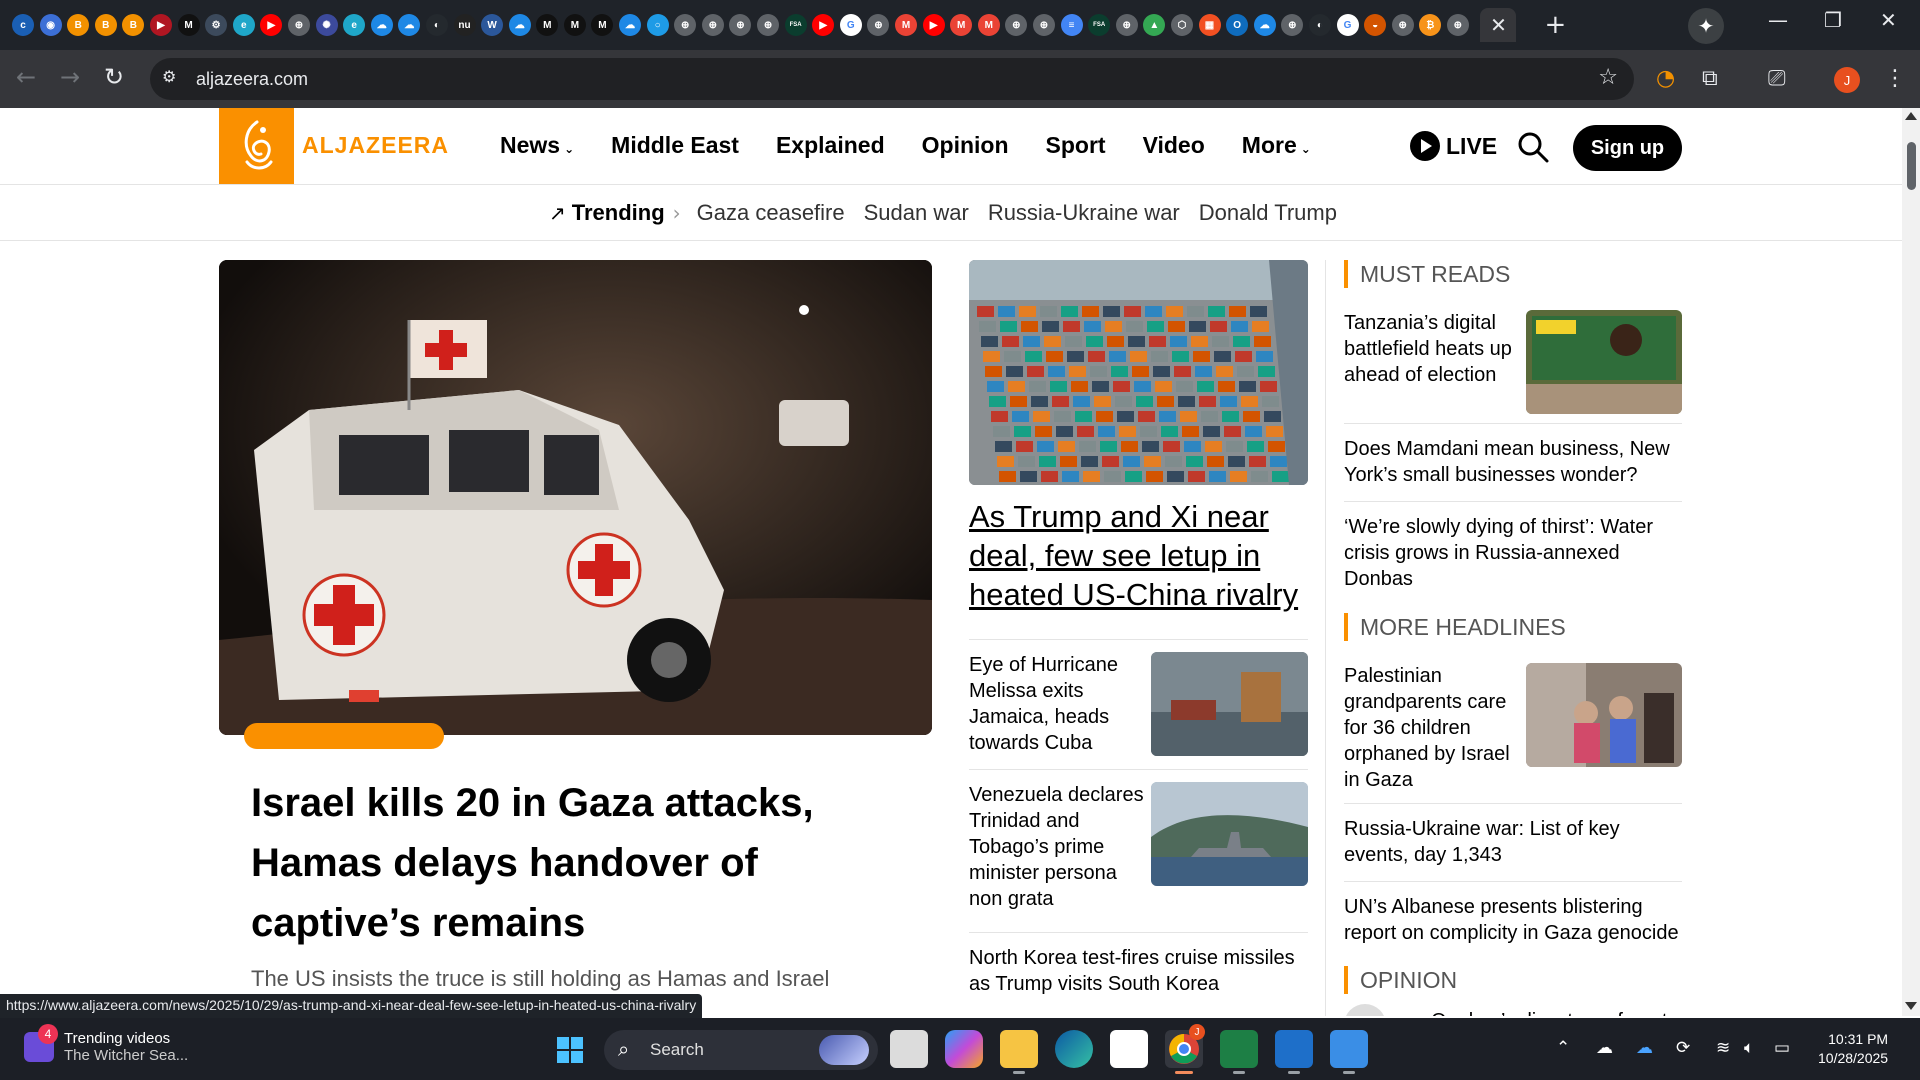 The image size is (1920, 1080). I want to click on list-item: Quebec’s disastrous forest, so click(1561, 1010).